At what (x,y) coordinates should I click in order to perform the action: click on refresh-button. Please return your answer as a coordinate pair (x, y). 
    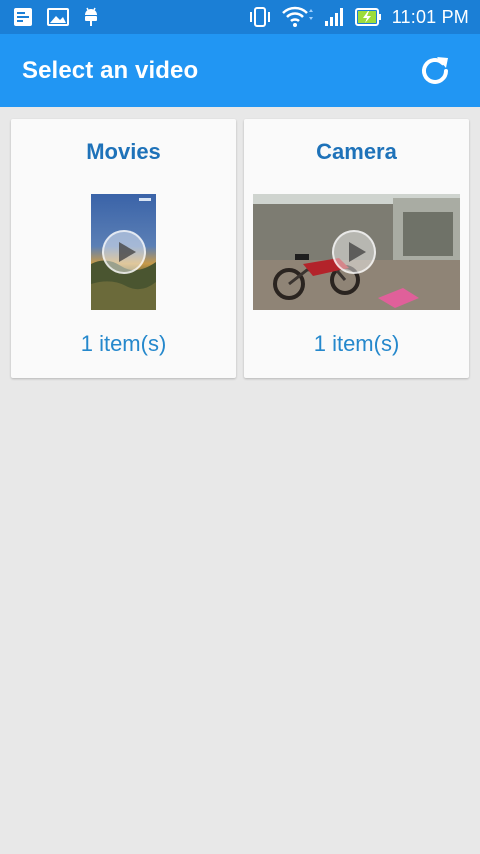
    Looking at the image, I should click on (435, 71).